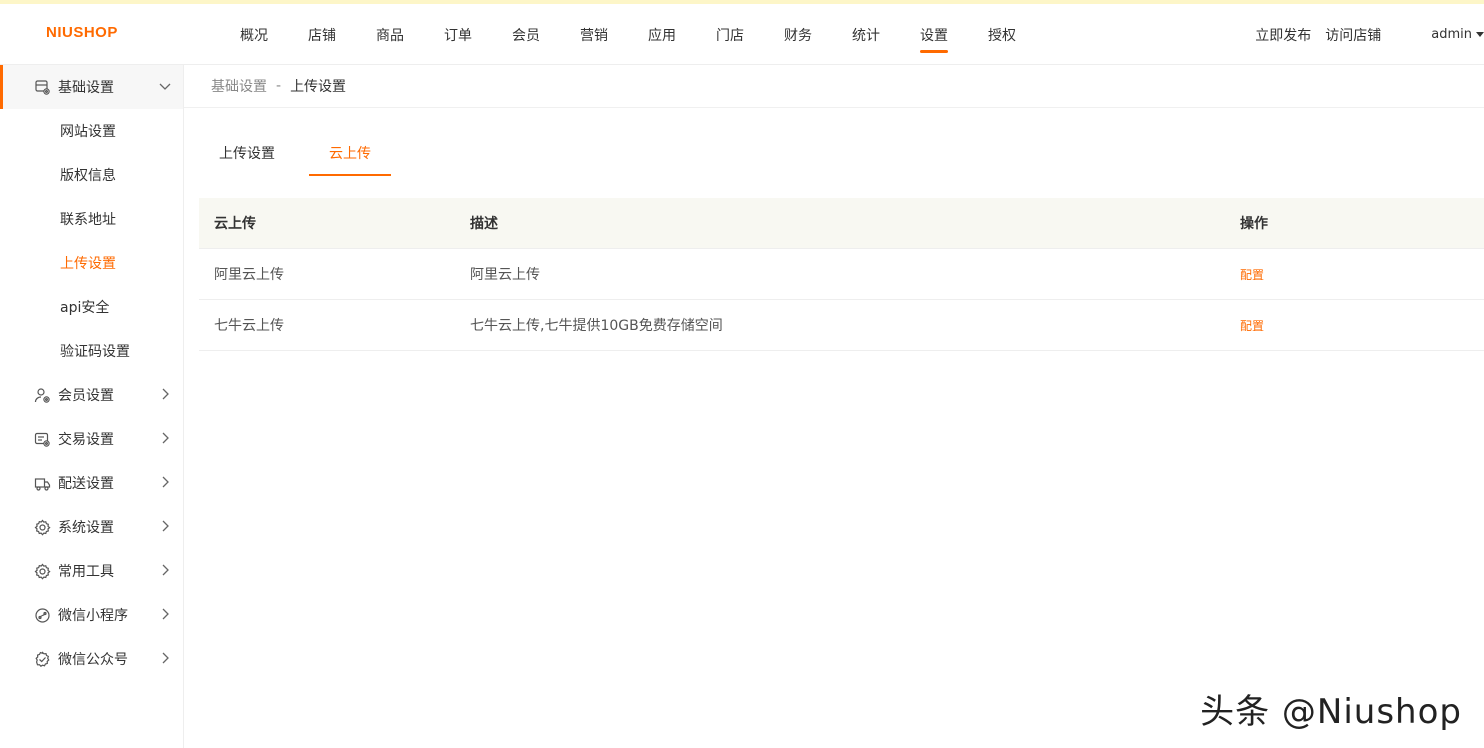 This screenshot has width=1484, height=748. I want to click on brand-logo: NIUSHOP, so click(82, 32).